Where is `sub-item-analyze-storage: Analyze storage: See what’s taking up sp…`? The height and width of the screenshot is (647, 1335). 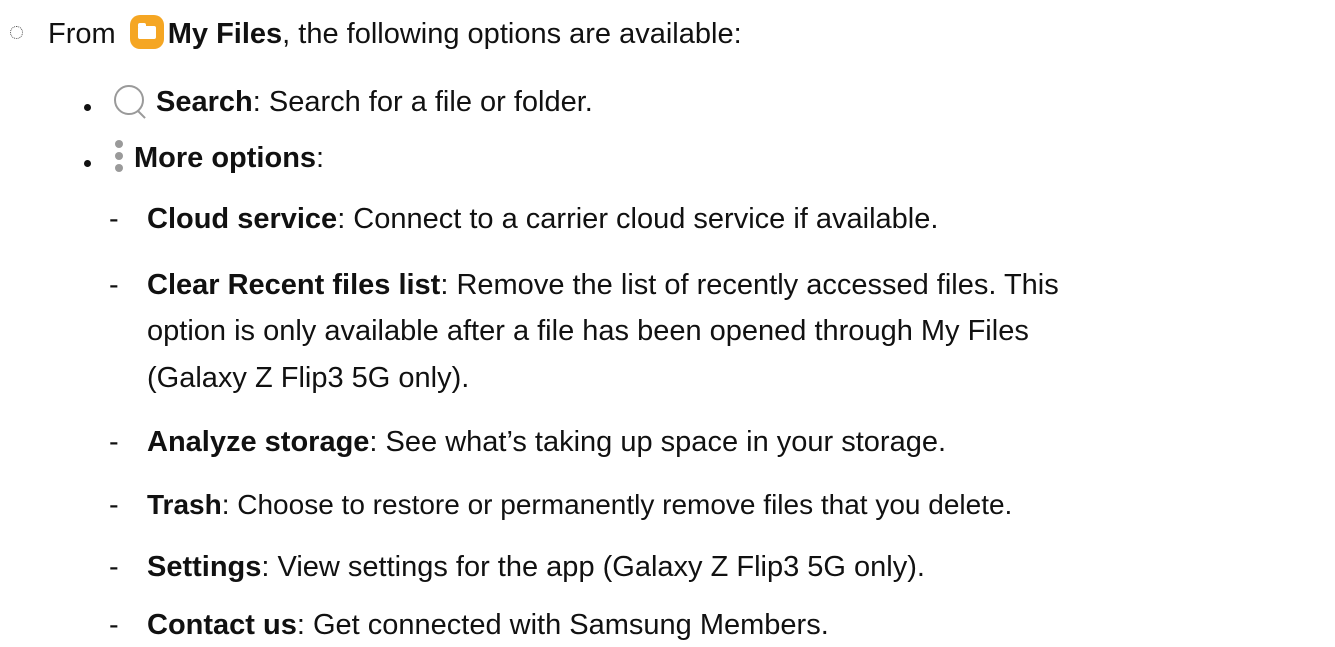 sub-item-analyze-storage: Analyze storage: See what’s taking up sp… is located at coordinates (547, 442).